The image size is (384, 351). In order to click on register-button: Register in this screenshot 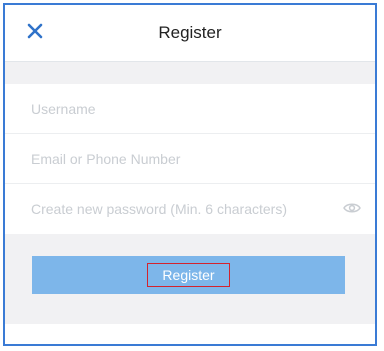, I will do `click(188, 275)`.